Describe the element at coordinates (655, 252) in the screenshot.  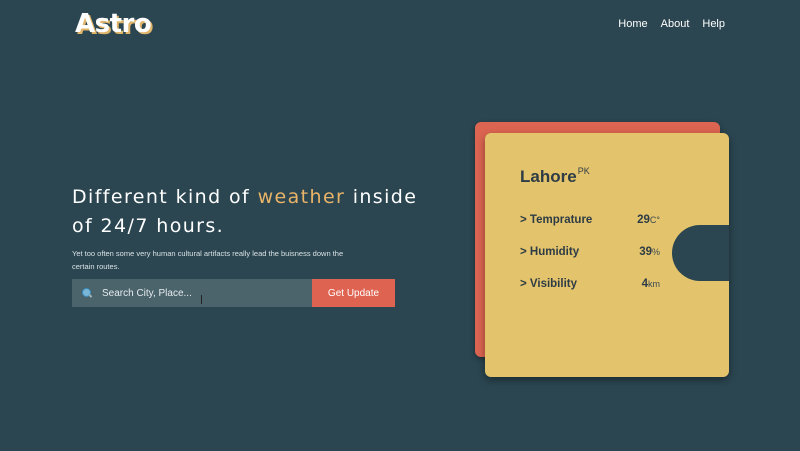
I see `humidity-unit: %` at that location.